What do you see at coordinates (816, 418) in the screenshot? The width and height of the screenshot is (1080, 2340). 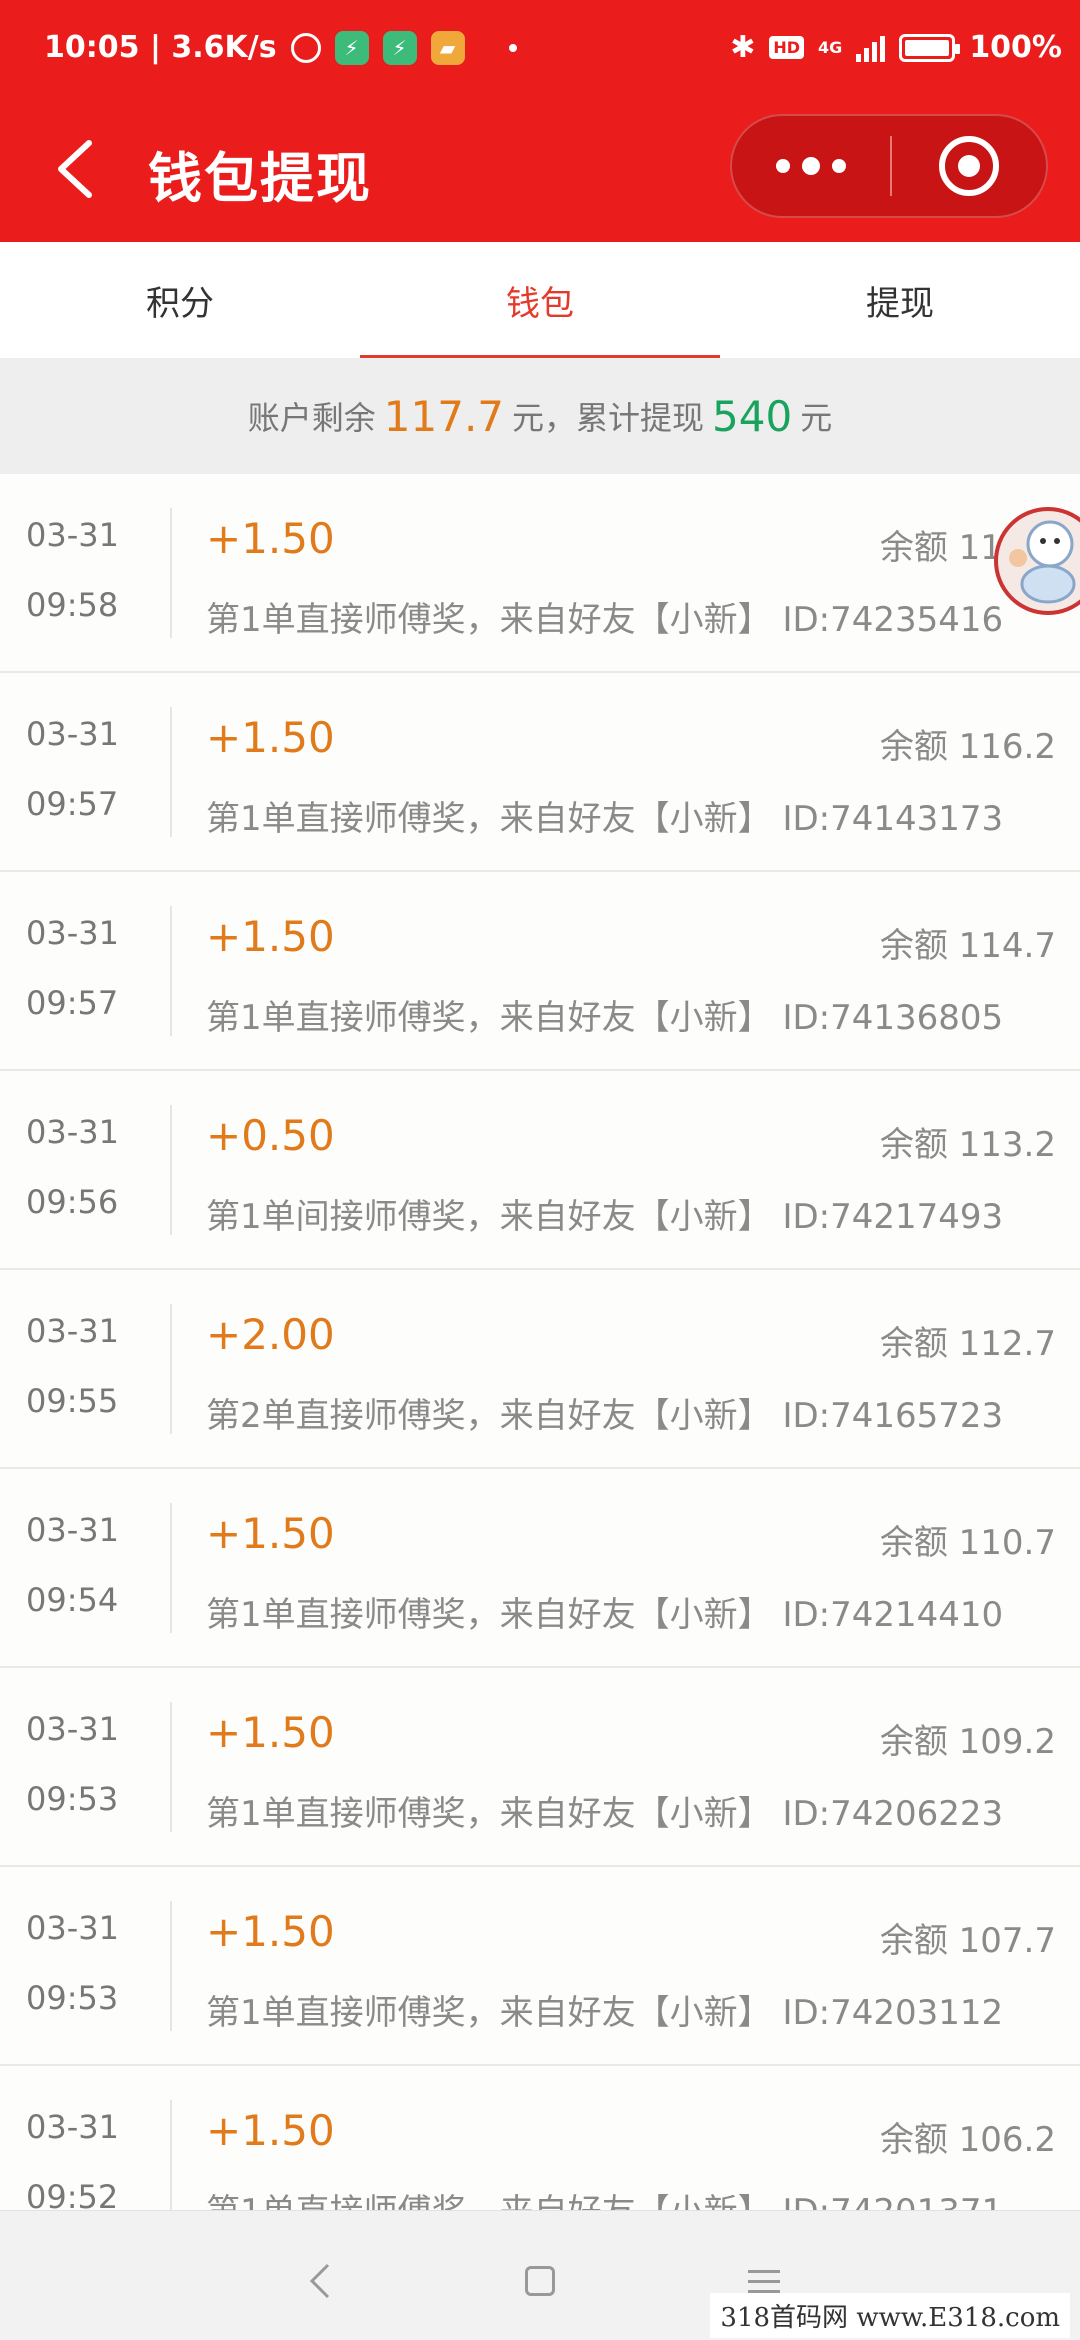 I see `summary-unit-2: 元` at bounding box center [816, 418].